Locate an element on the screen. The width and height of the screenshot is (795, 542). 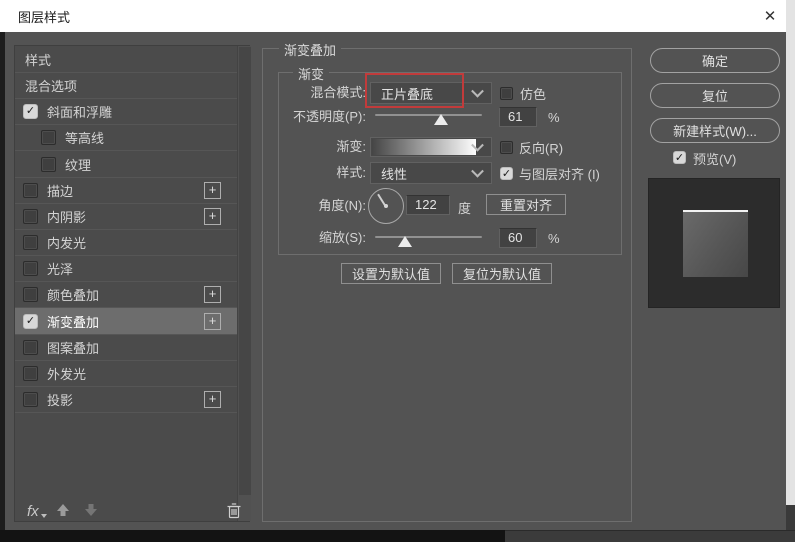
reset-button: 复位 is located at coordinates (715, 95).